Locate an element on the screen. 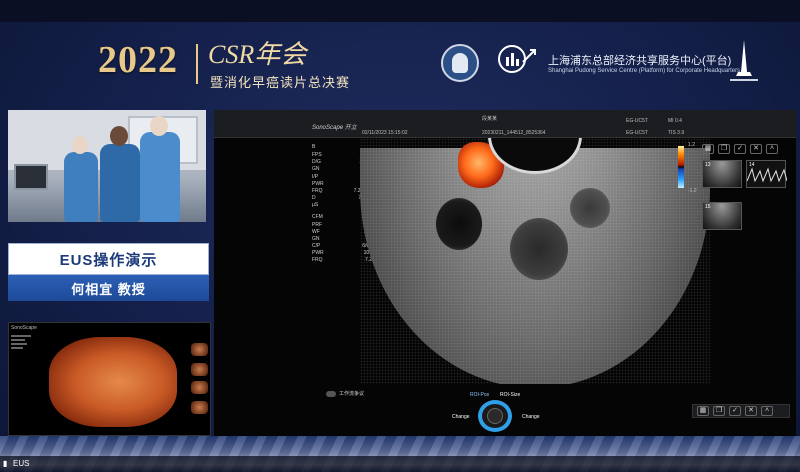  society-logo-icon is located at coordinates (460, 63).